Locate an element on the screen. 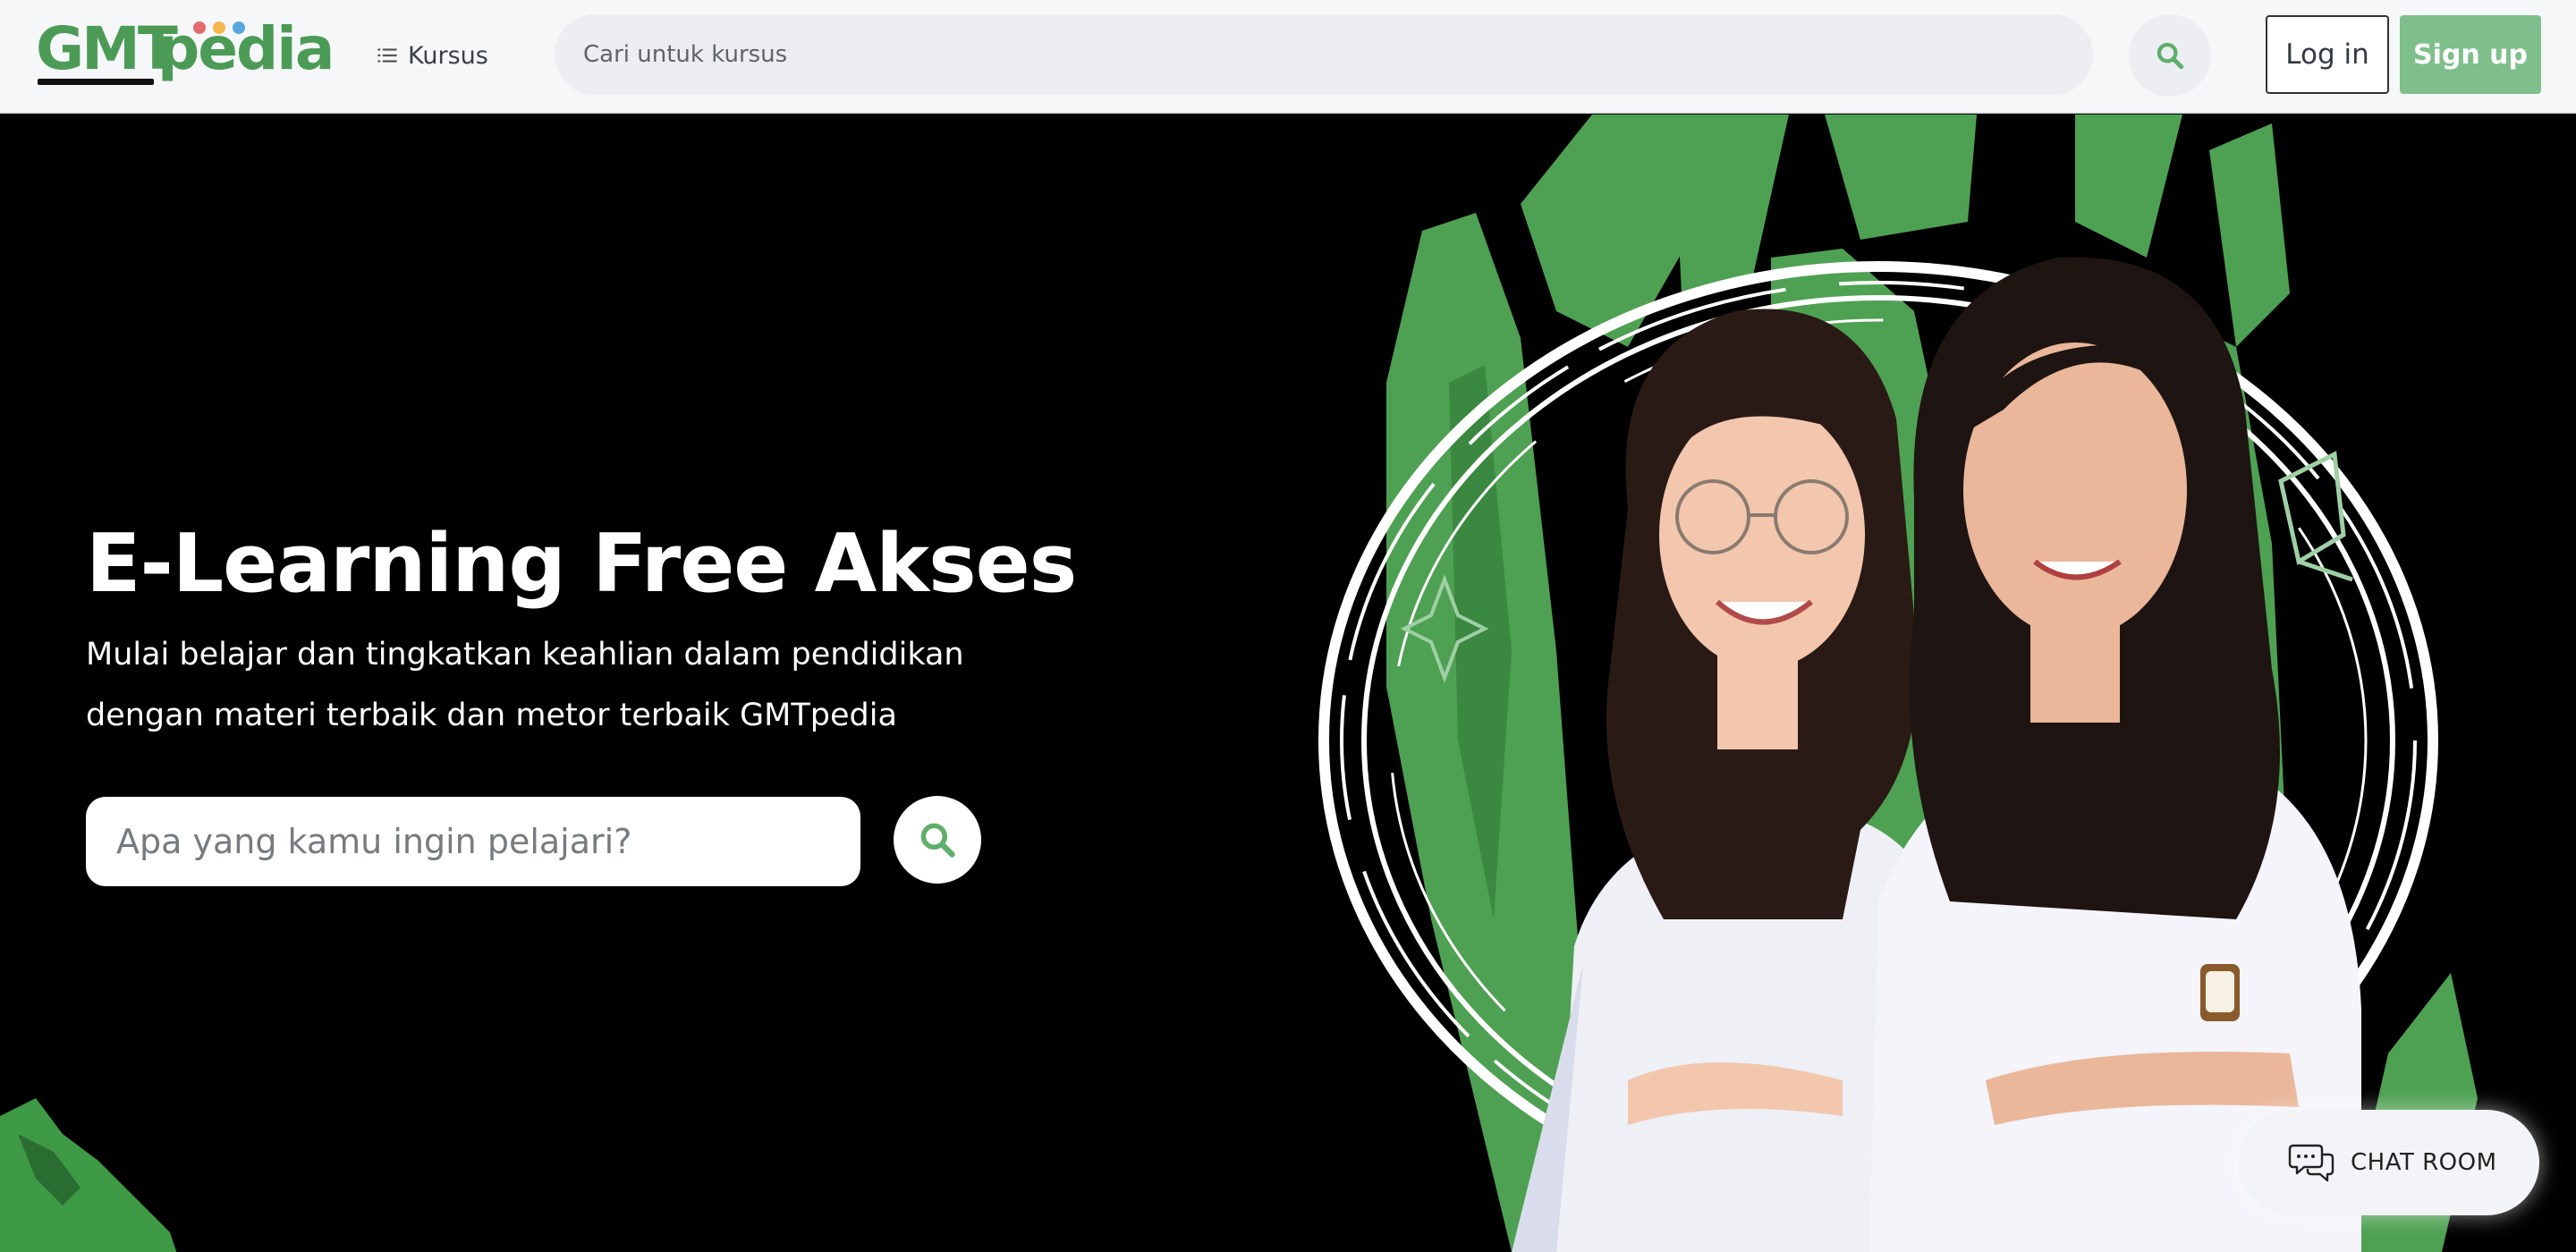  top-navbar: GMT pedia Kursus Log in Sign up is located at coordinates (1288, 57).